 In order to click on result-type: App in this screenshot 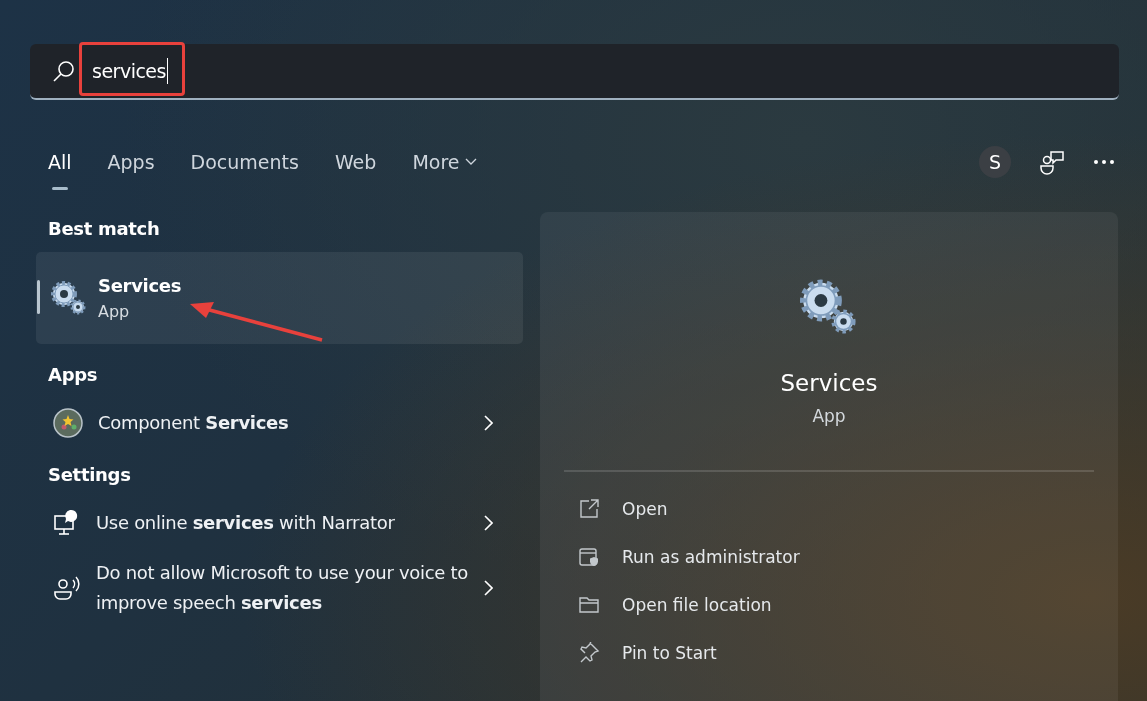, I will do `click(114, 311)`.